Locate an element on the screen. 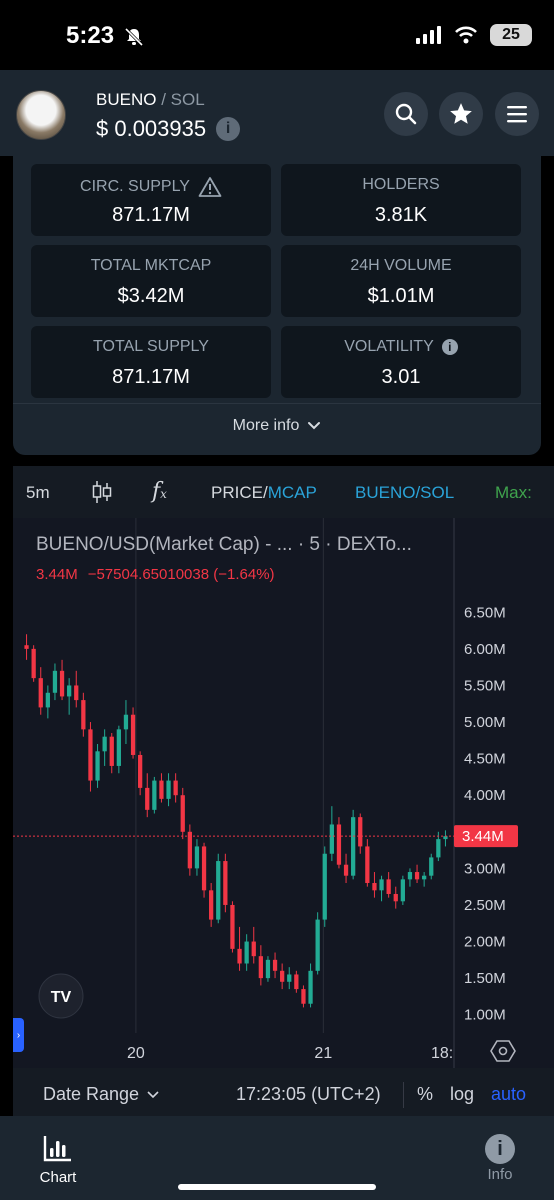  indicators-glyph: f is located at coordinates (156, 491).